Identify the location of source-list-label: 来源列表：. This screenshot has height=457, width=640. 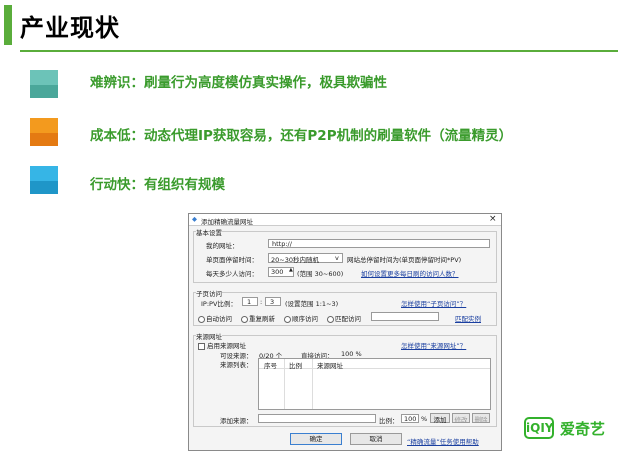
(236, 365).